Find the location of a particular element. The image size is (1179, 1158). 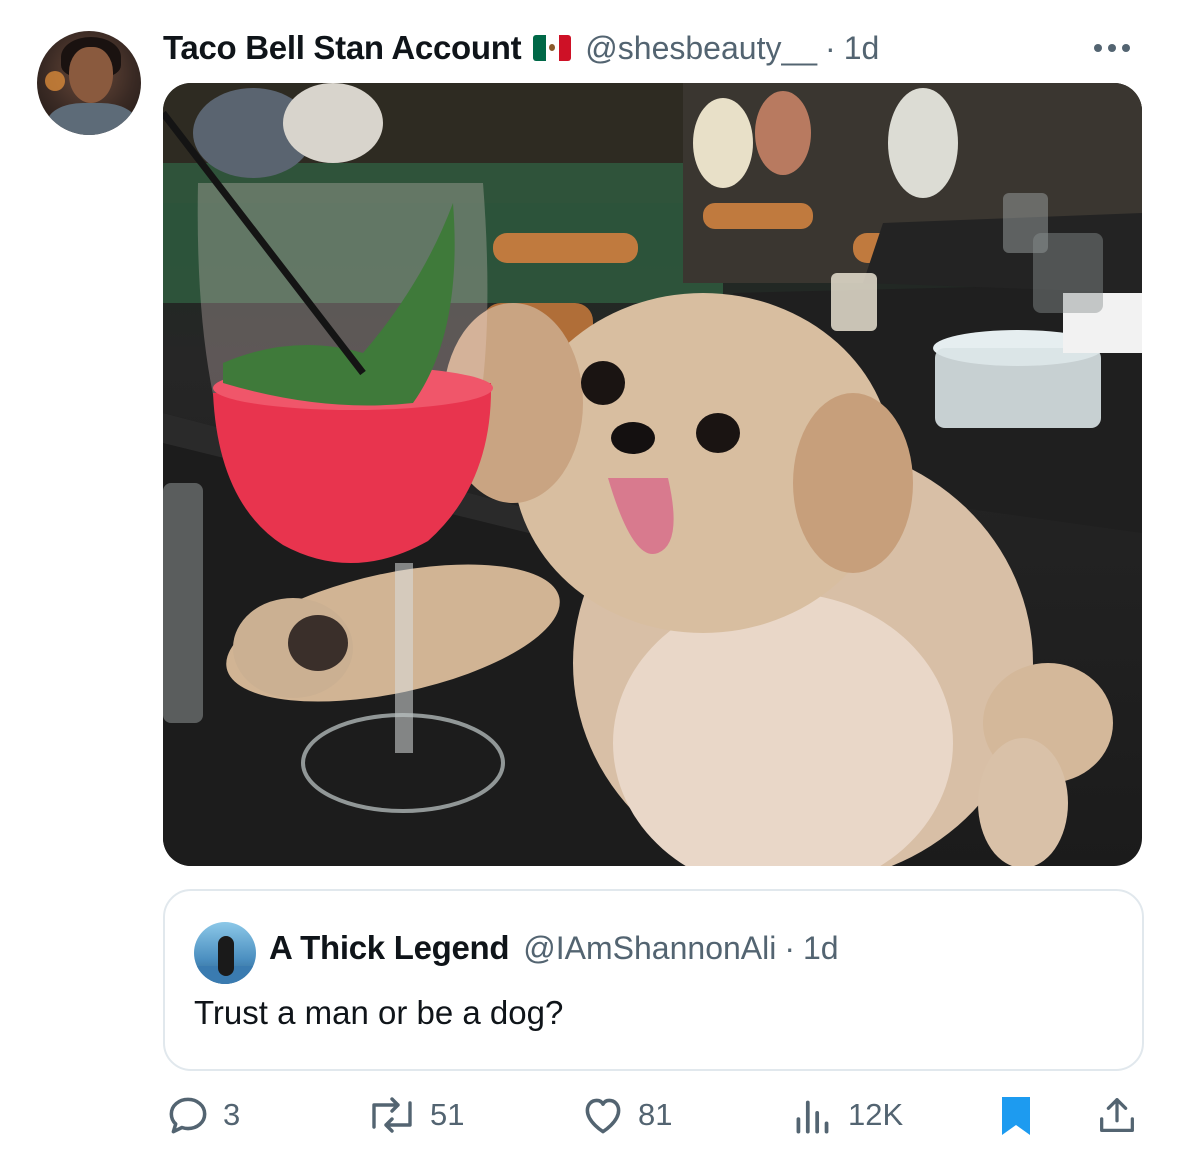

author-avatar is located at coordinates (89, 83).